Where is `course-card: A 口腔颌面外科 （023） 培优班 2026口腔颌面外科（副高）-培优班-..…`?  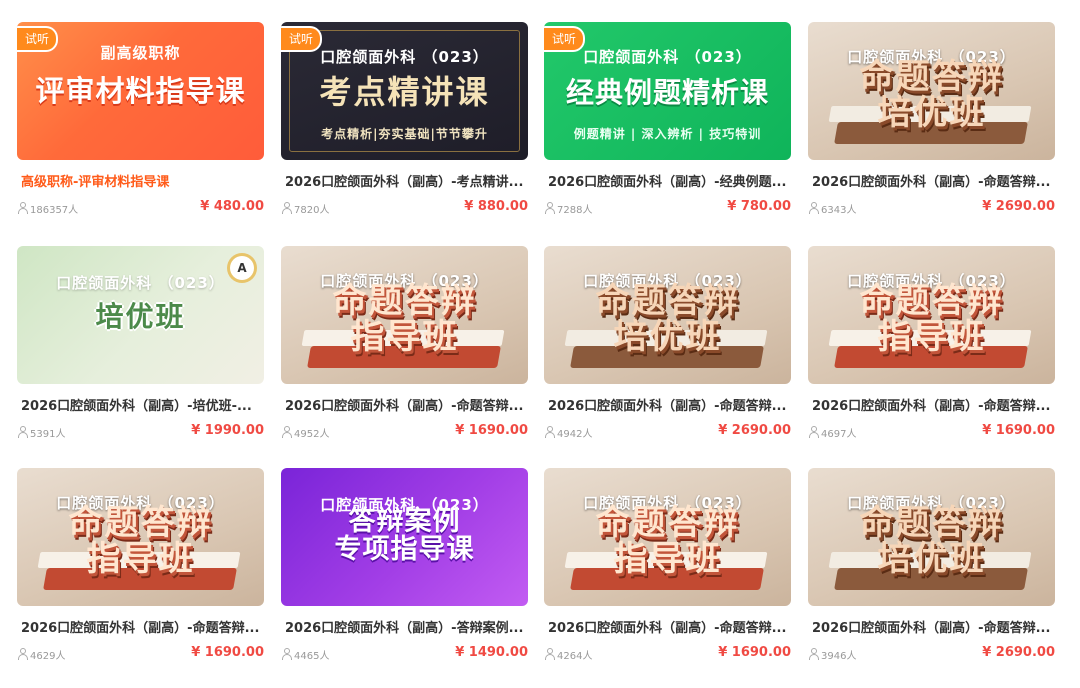 course-card: A 口腔颌面外科 （023） 培优班 2026口腔颌面外科（副高）-培优班-..… is located at coordinates (140, 346).